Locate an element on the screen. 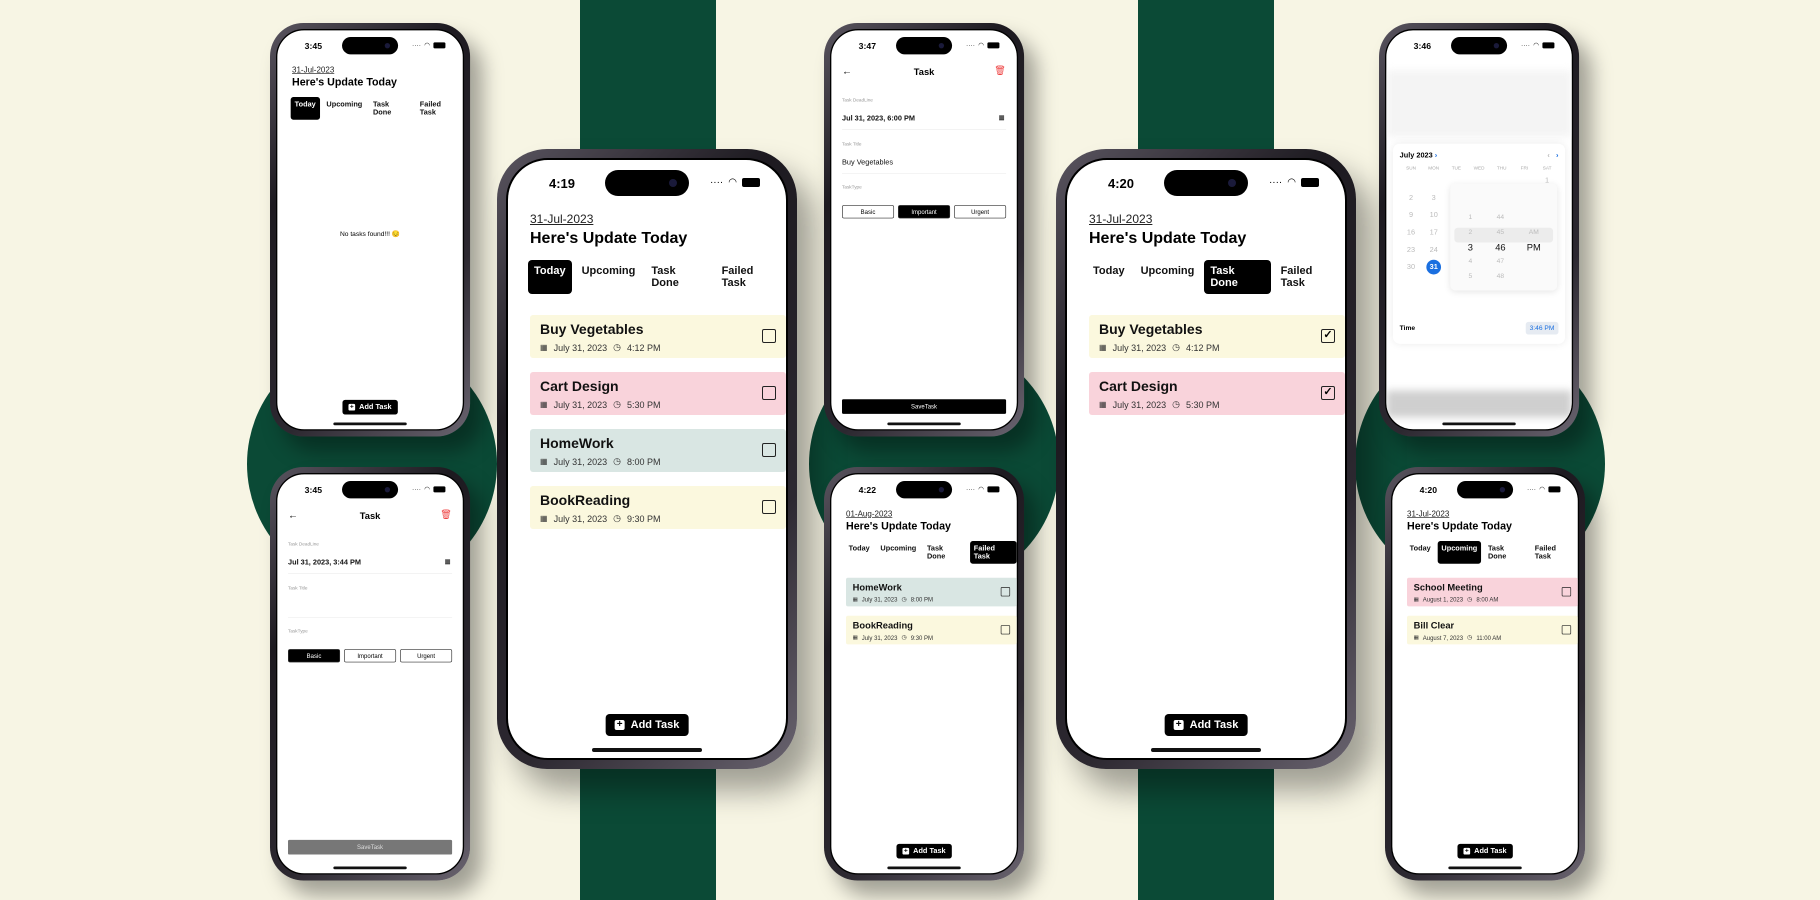 This screenshot has width=1820, height=900. deadline-field: Jul 31, 2023, 6:00 PM is located at coordinates (878, 118).